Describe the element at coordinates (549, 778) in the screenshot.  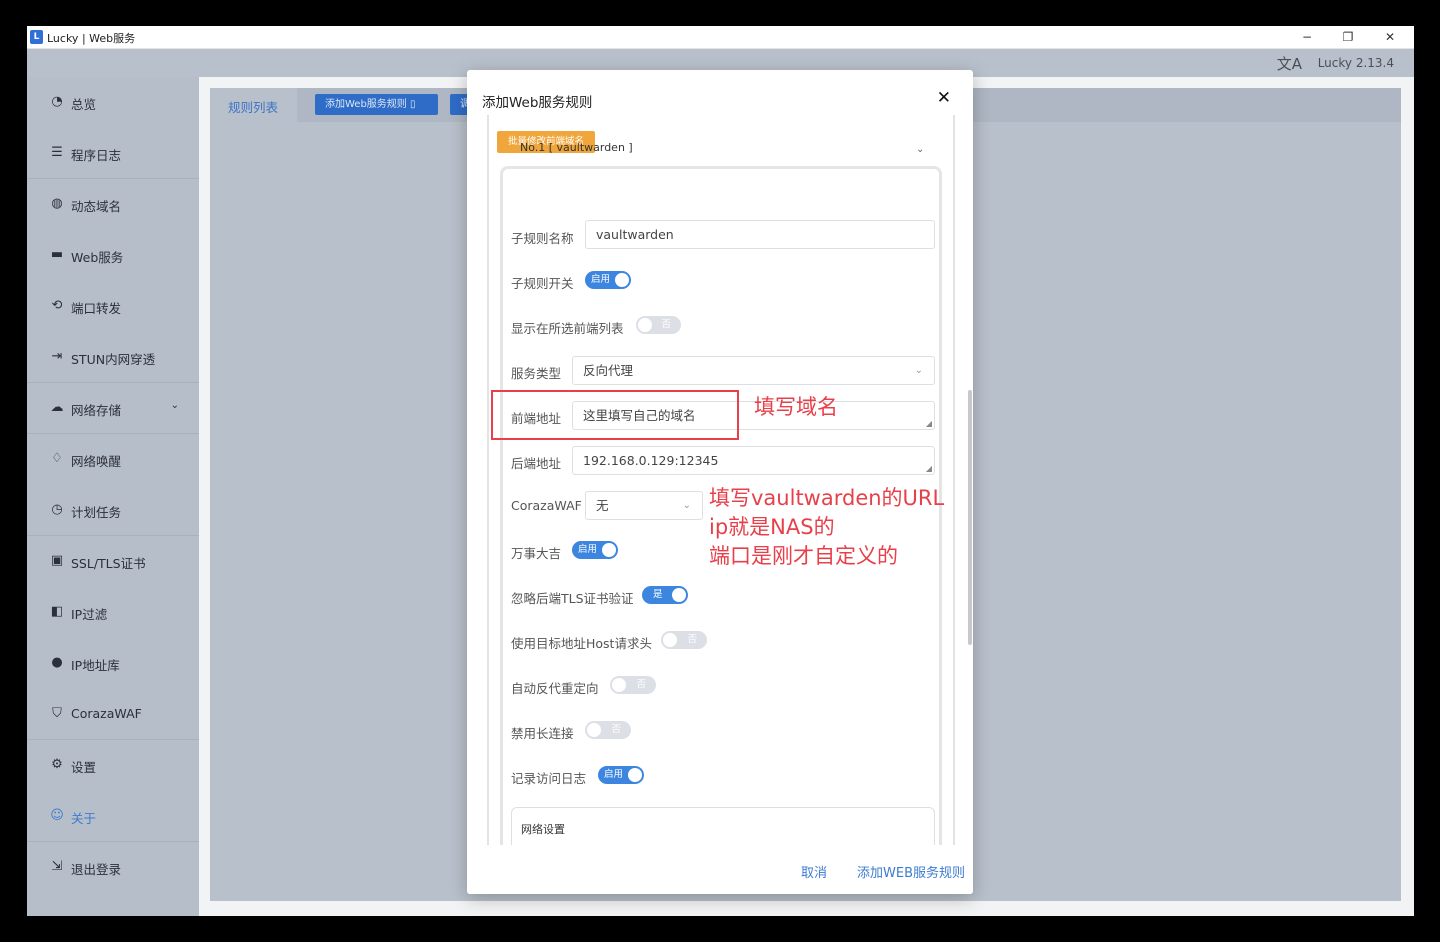
I see `access-log-label: 记录访问日志` at that location.